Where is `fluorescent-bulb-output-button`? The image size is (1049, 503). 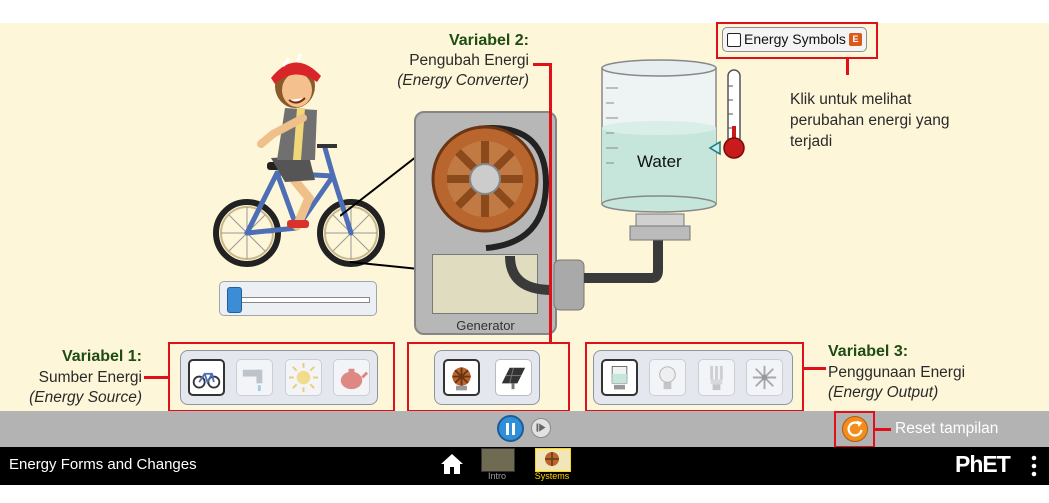
fluorescent-bulb-output-button is located at coordinates (716, 377).